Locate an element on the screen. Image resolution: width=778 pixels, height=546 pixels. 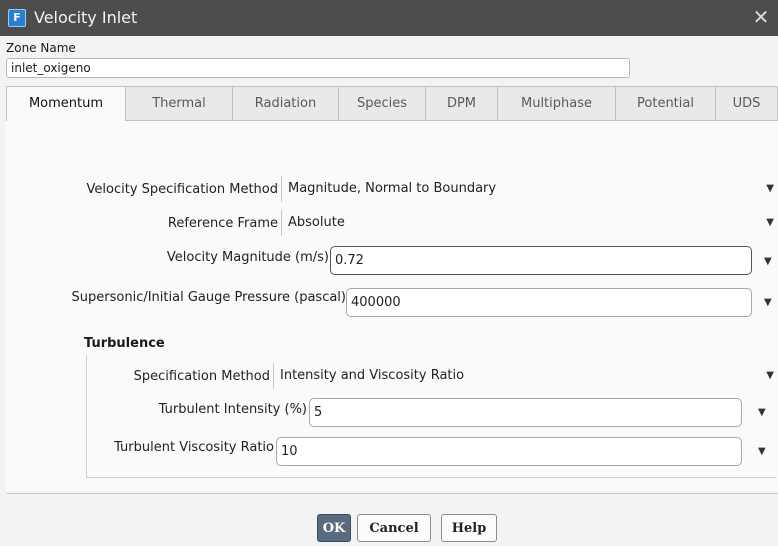
reference-frame-label: Reference Frame is located at coordinates (222, 223).